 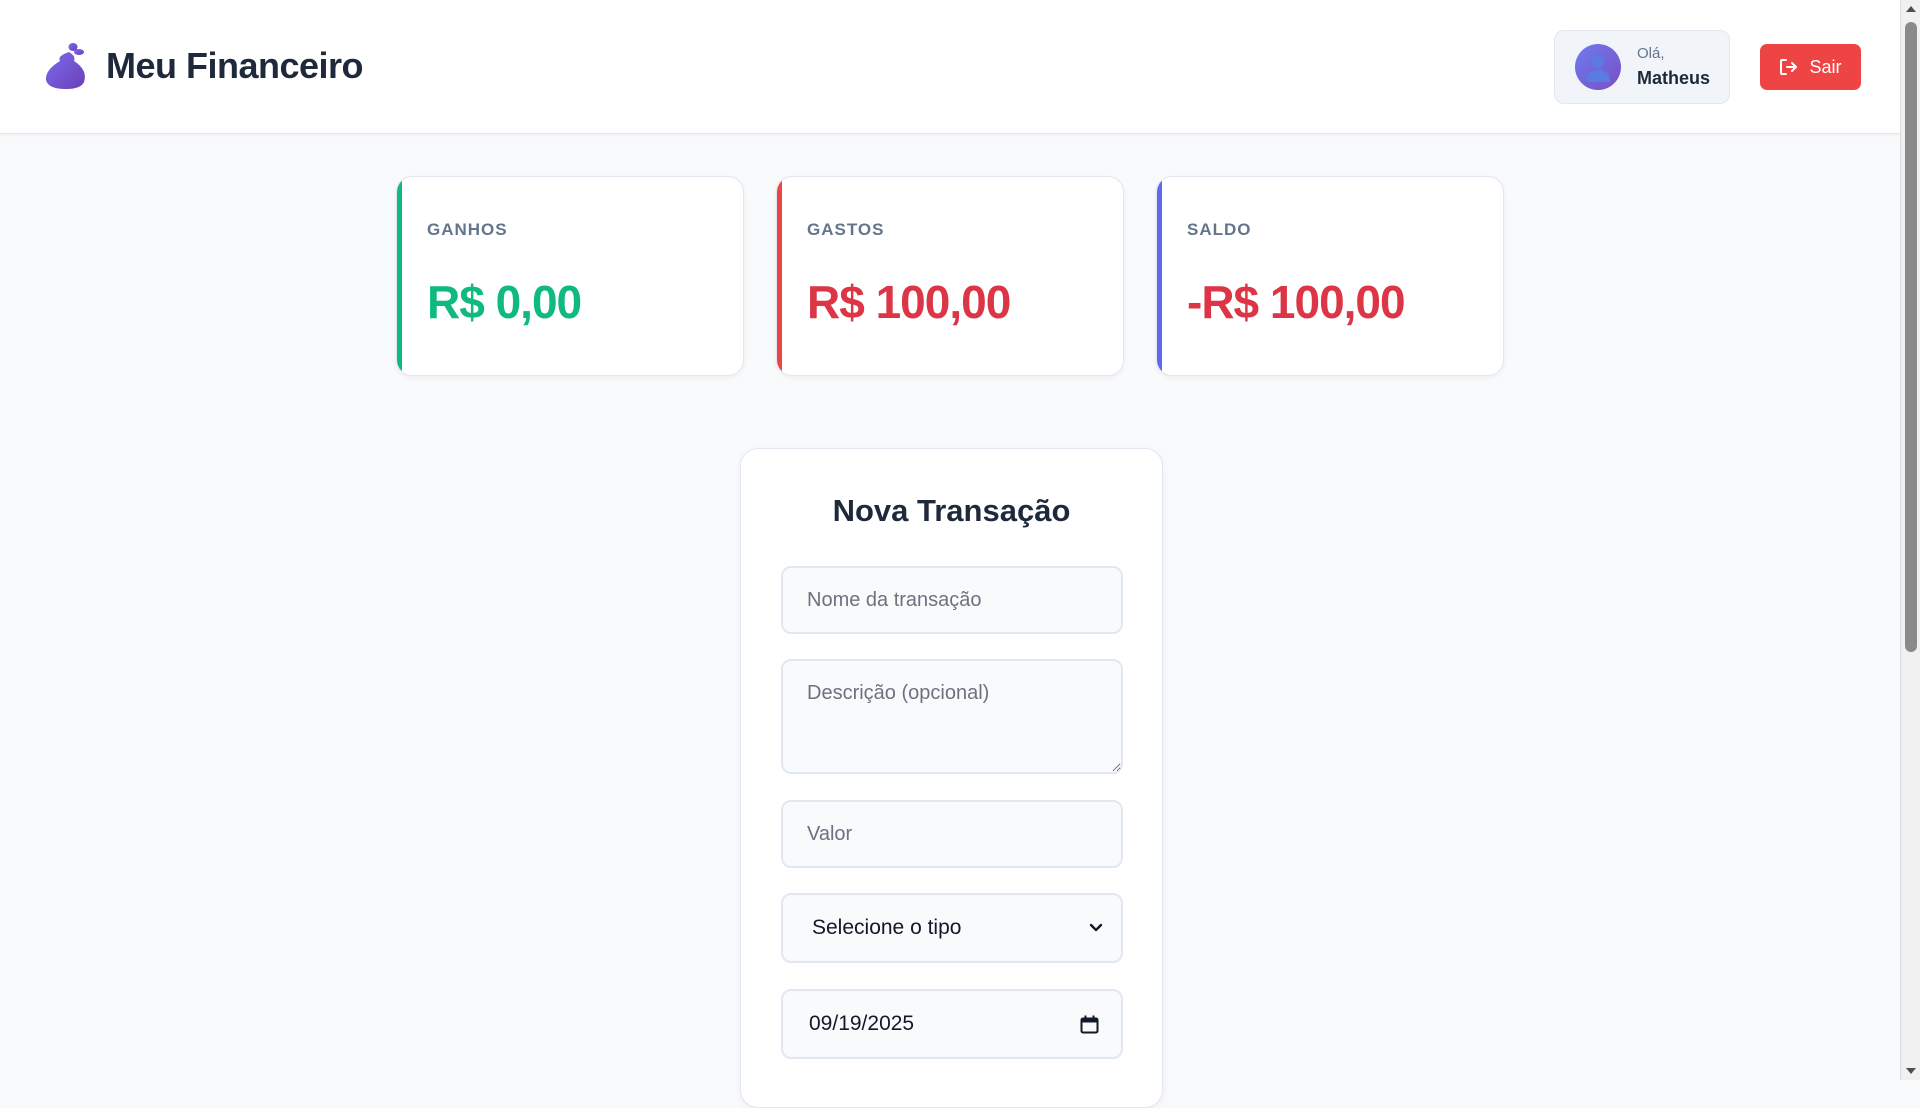 What do you see at coordinates (1674, 77) in the screenshot?
I see `user-name: Matheus` at bounding box center [1674, 77].